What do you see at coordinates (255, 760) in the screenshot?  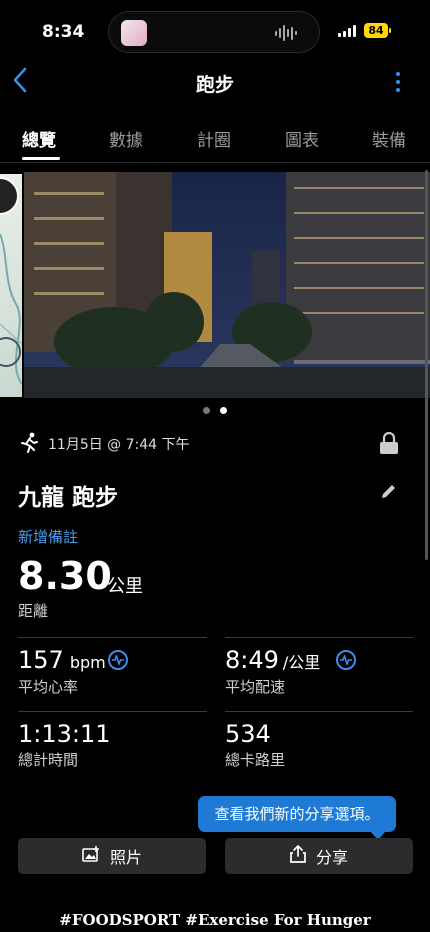 I see `calories-label: 總卡路里` at bounding box center [255, 760].